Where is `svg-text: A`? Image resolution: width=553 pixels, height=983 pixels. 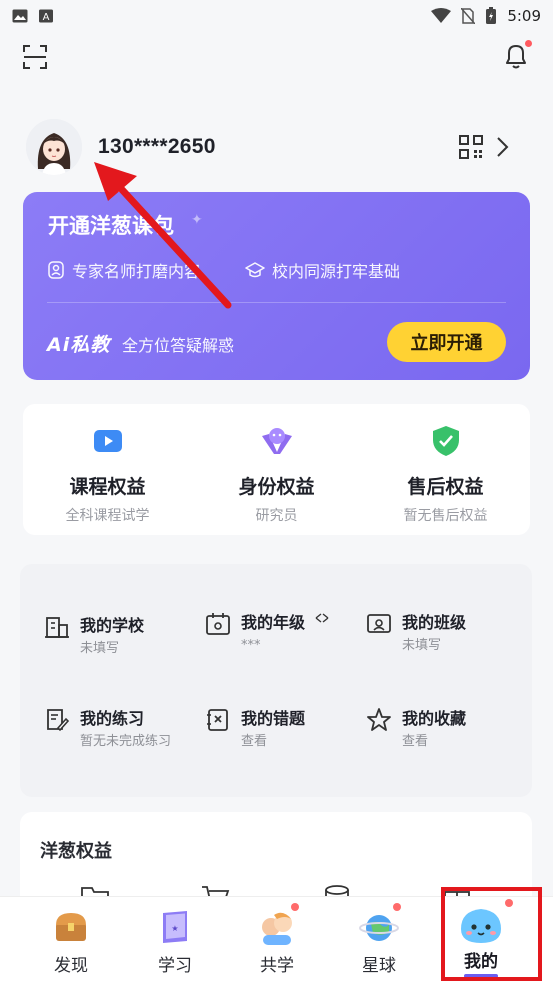 svg-text: A is located at coordinates (46, 17).